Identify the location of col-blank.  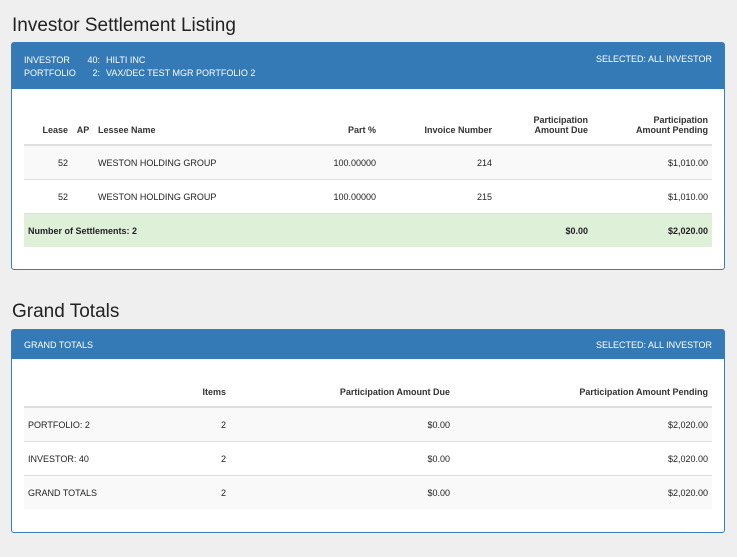
(79, 394).